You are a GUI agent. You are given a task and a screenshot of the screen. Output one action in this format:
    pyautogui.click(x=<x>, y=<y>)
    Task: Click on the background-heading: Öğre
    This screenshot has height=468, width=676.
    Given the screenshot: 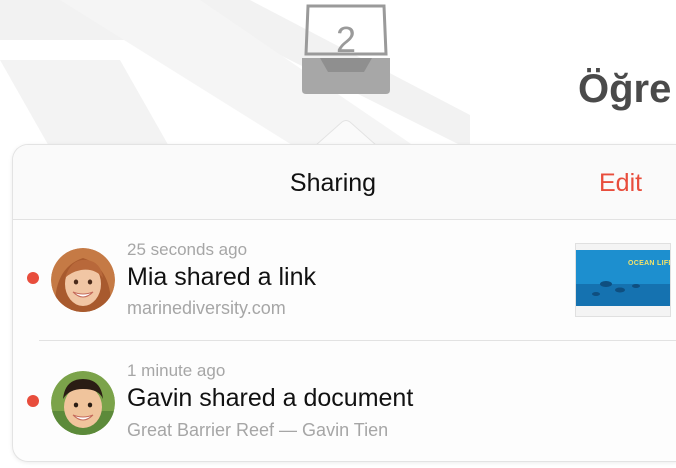 What is the action you would take?
    pyautogui.click(x=625, y=89)
    